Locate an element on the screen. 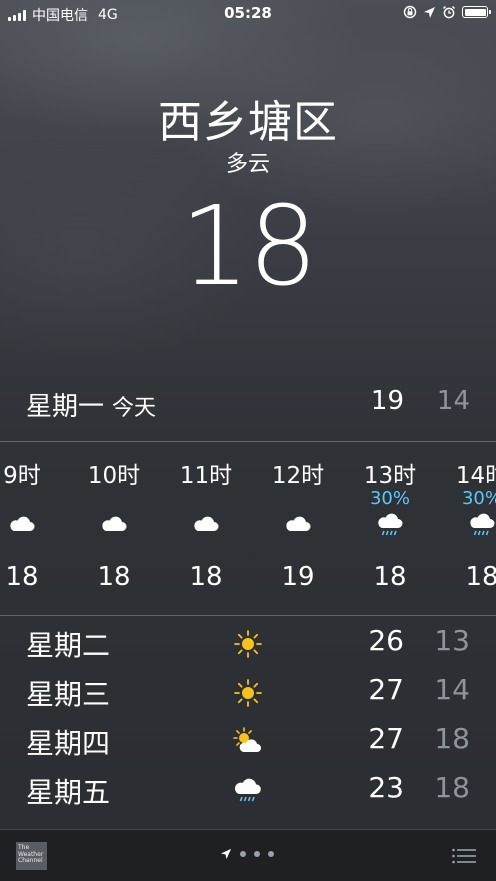 This screenshot has width=496, height=881. hour-time: 14时 is located at coordinates (475, 476).